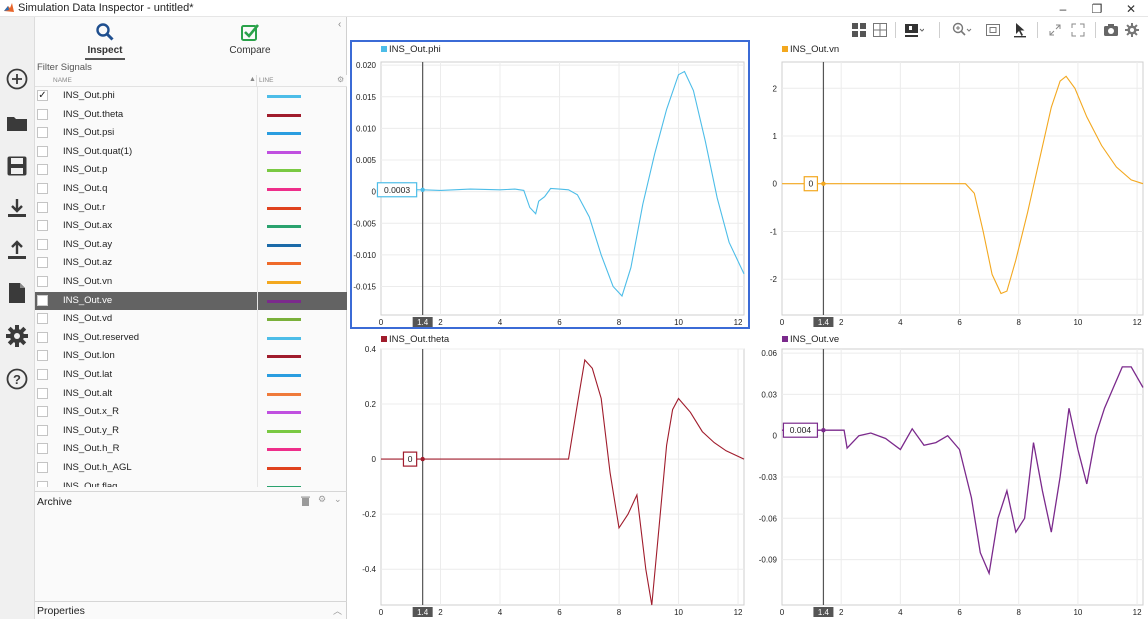  I want to click on subplot-layout-icon, so click(880, 30).